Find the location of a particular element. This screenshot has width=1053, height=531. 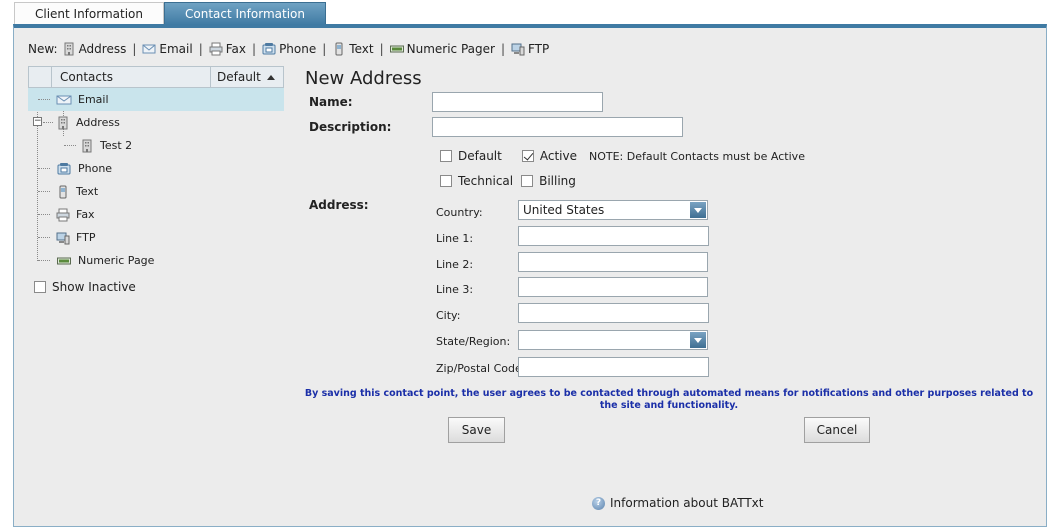

contacts-grid-header: Contacts Default is located at coordinates (156, 77).